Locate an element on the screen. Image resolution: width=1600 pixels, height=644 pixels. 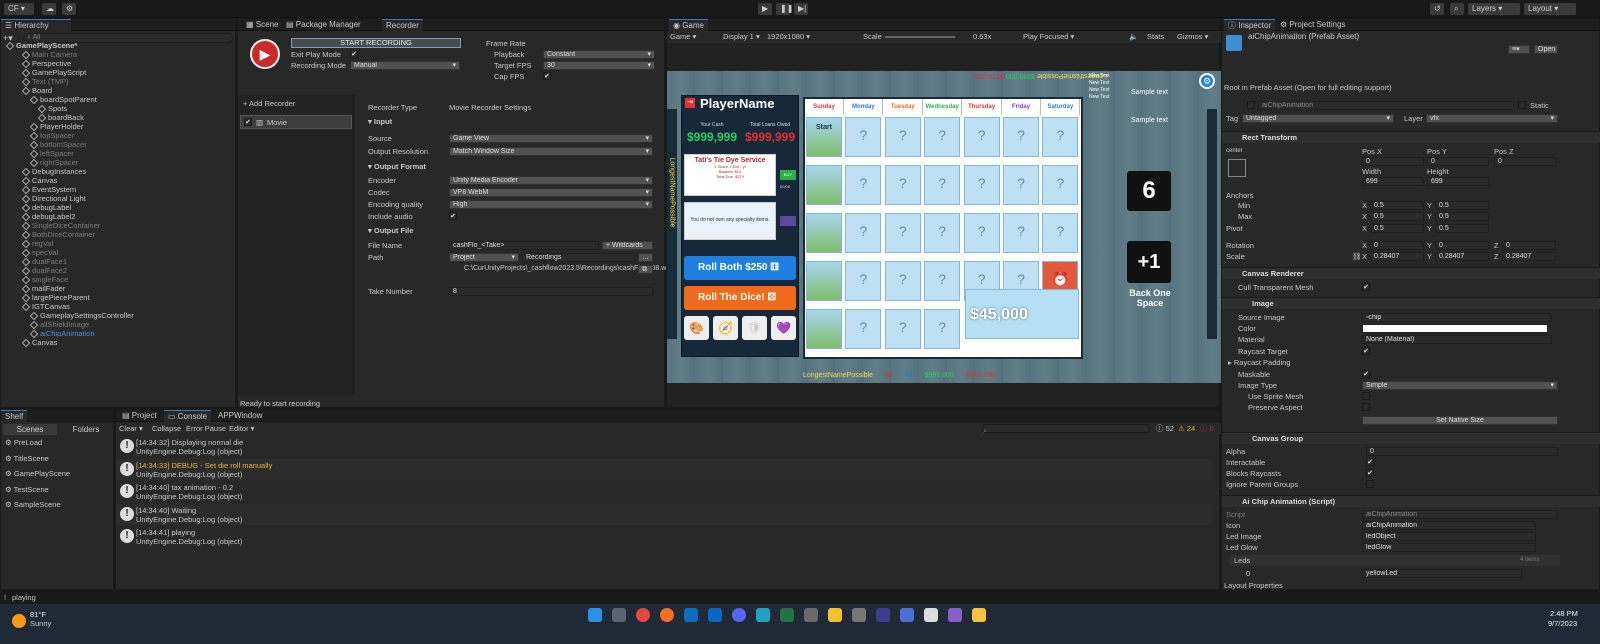
warning-count-badge: ⚠ 24 is located at coordinates (1186, 428).